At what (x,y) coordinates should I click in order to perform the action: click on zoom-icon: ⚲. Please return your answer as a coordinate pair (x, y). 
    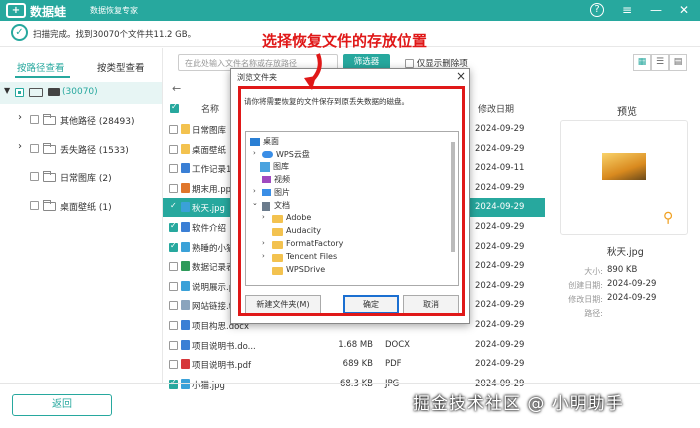
    Looking at the image, I should click on (668, 218).